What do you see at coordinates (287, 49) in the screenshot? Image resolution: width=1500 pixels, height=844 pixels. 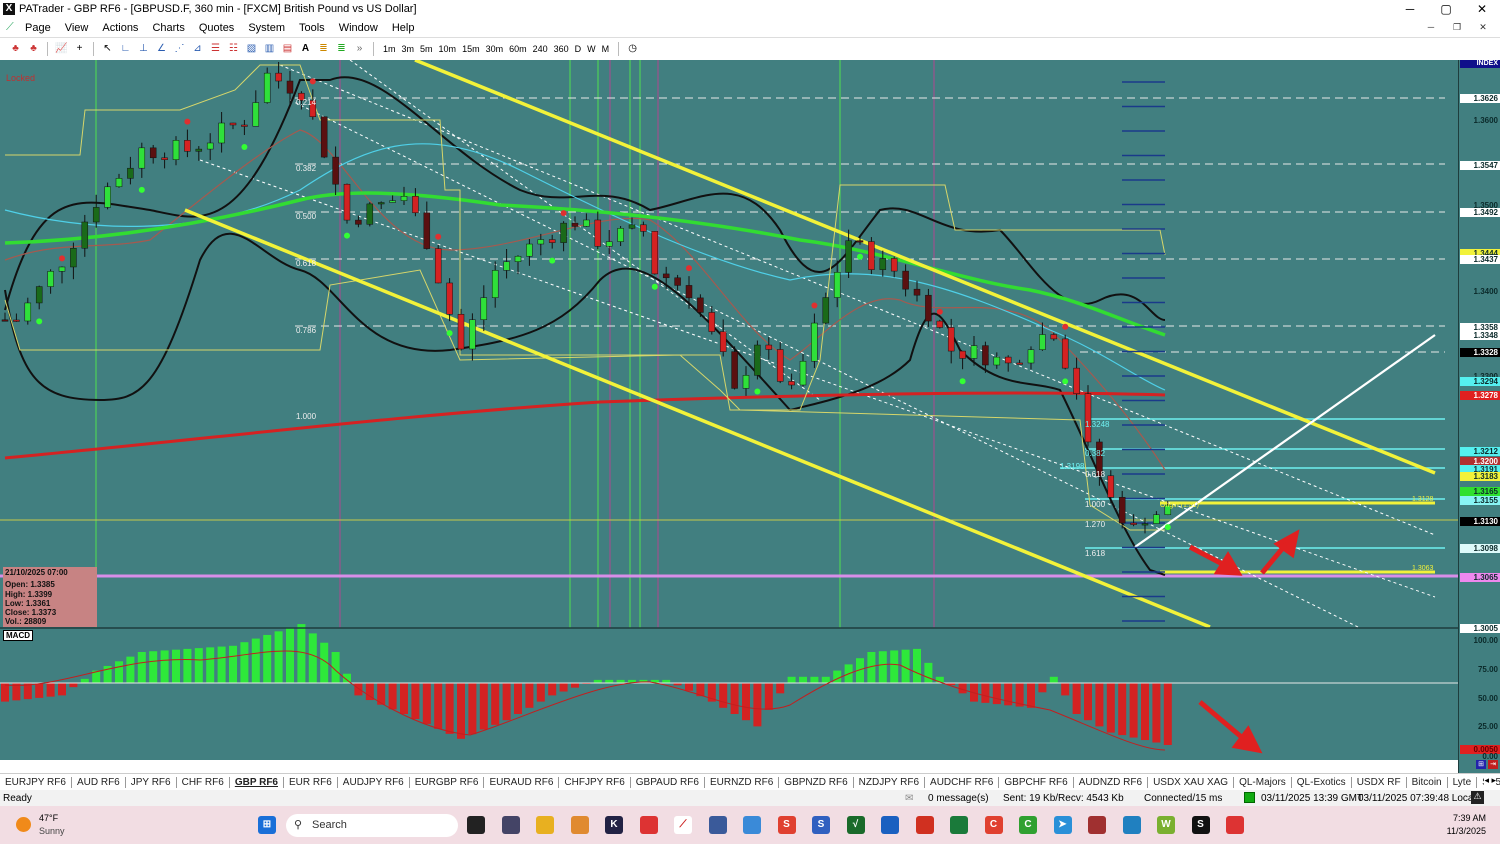 I see `box-tool-icon: ▤` at bounding box center [287, 49].